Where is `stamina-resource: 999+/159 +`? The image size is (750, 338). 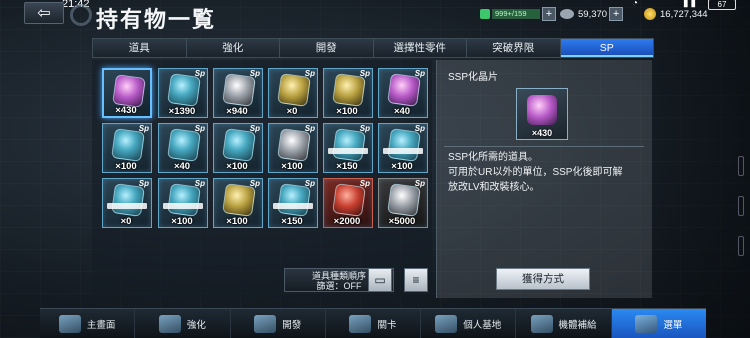 stamina-resource: 999+/159 + is located at coordinates (525, 14).